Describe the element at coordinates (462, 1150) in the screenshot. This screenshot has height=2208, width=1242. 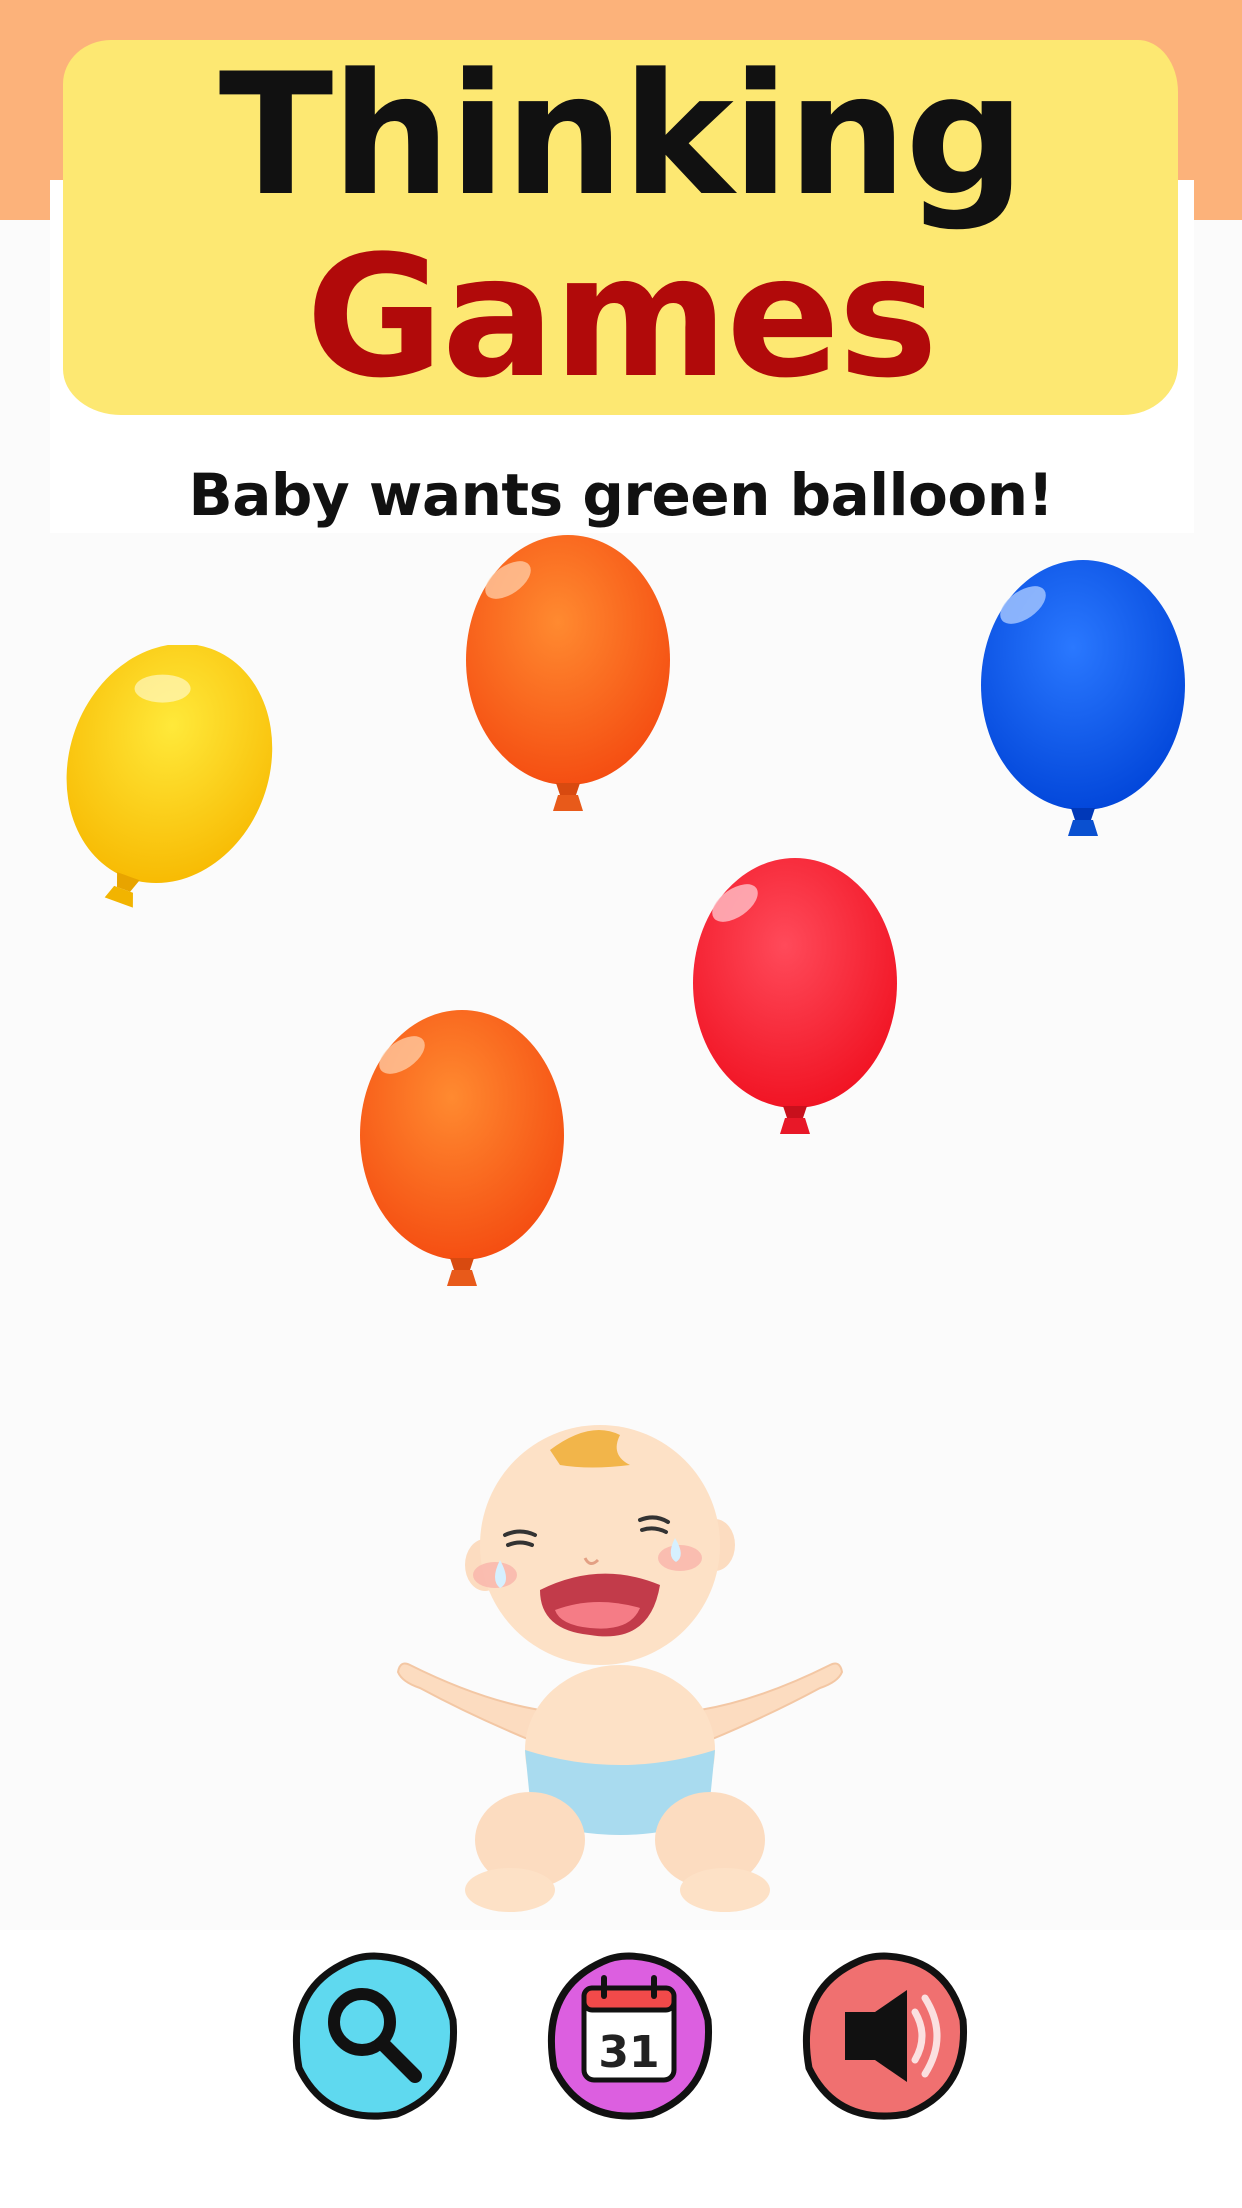
I see `balloon-orange-bottom` at that location.